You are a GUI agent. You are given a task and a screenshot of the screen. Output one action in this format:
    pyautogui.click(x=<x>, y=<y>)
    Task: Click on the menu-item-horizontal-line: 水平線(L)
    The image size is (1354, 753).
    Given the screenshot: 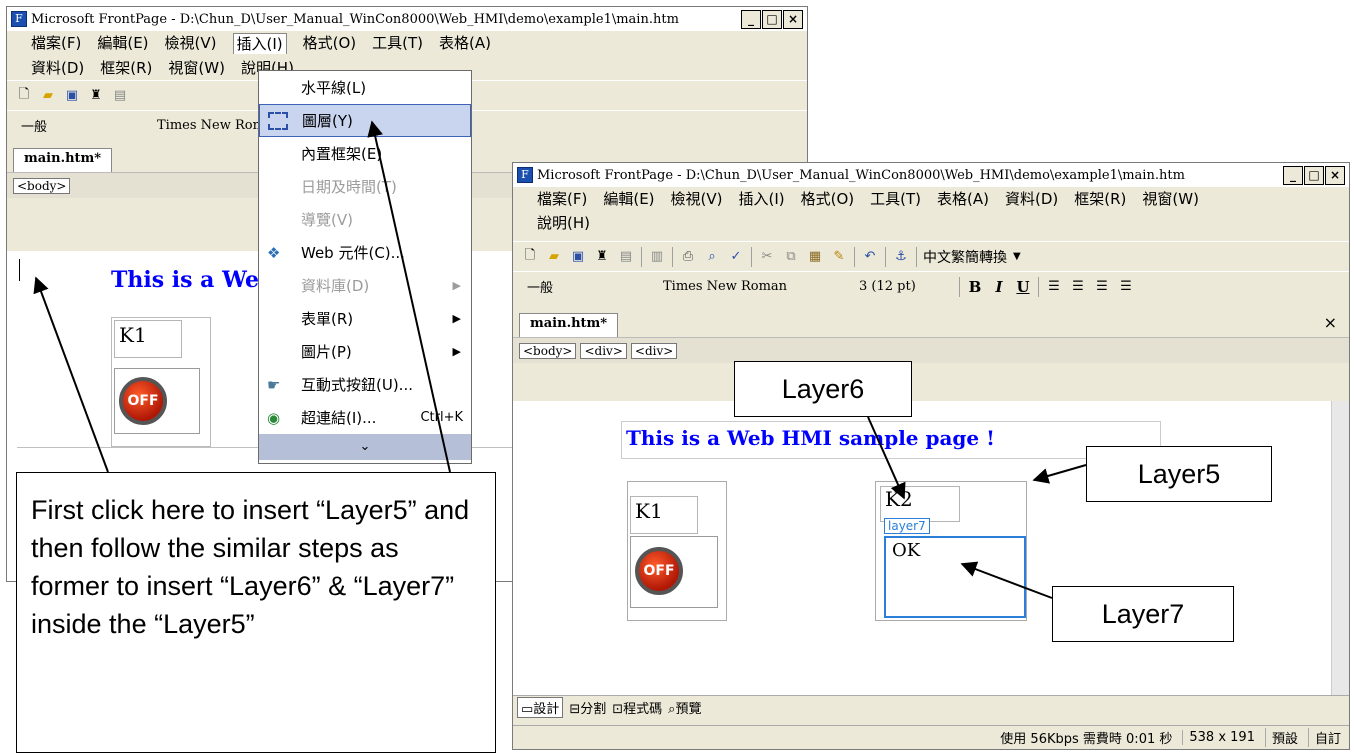 What is the action you would take?
    pyautogui.click(x=365, y=87)
    